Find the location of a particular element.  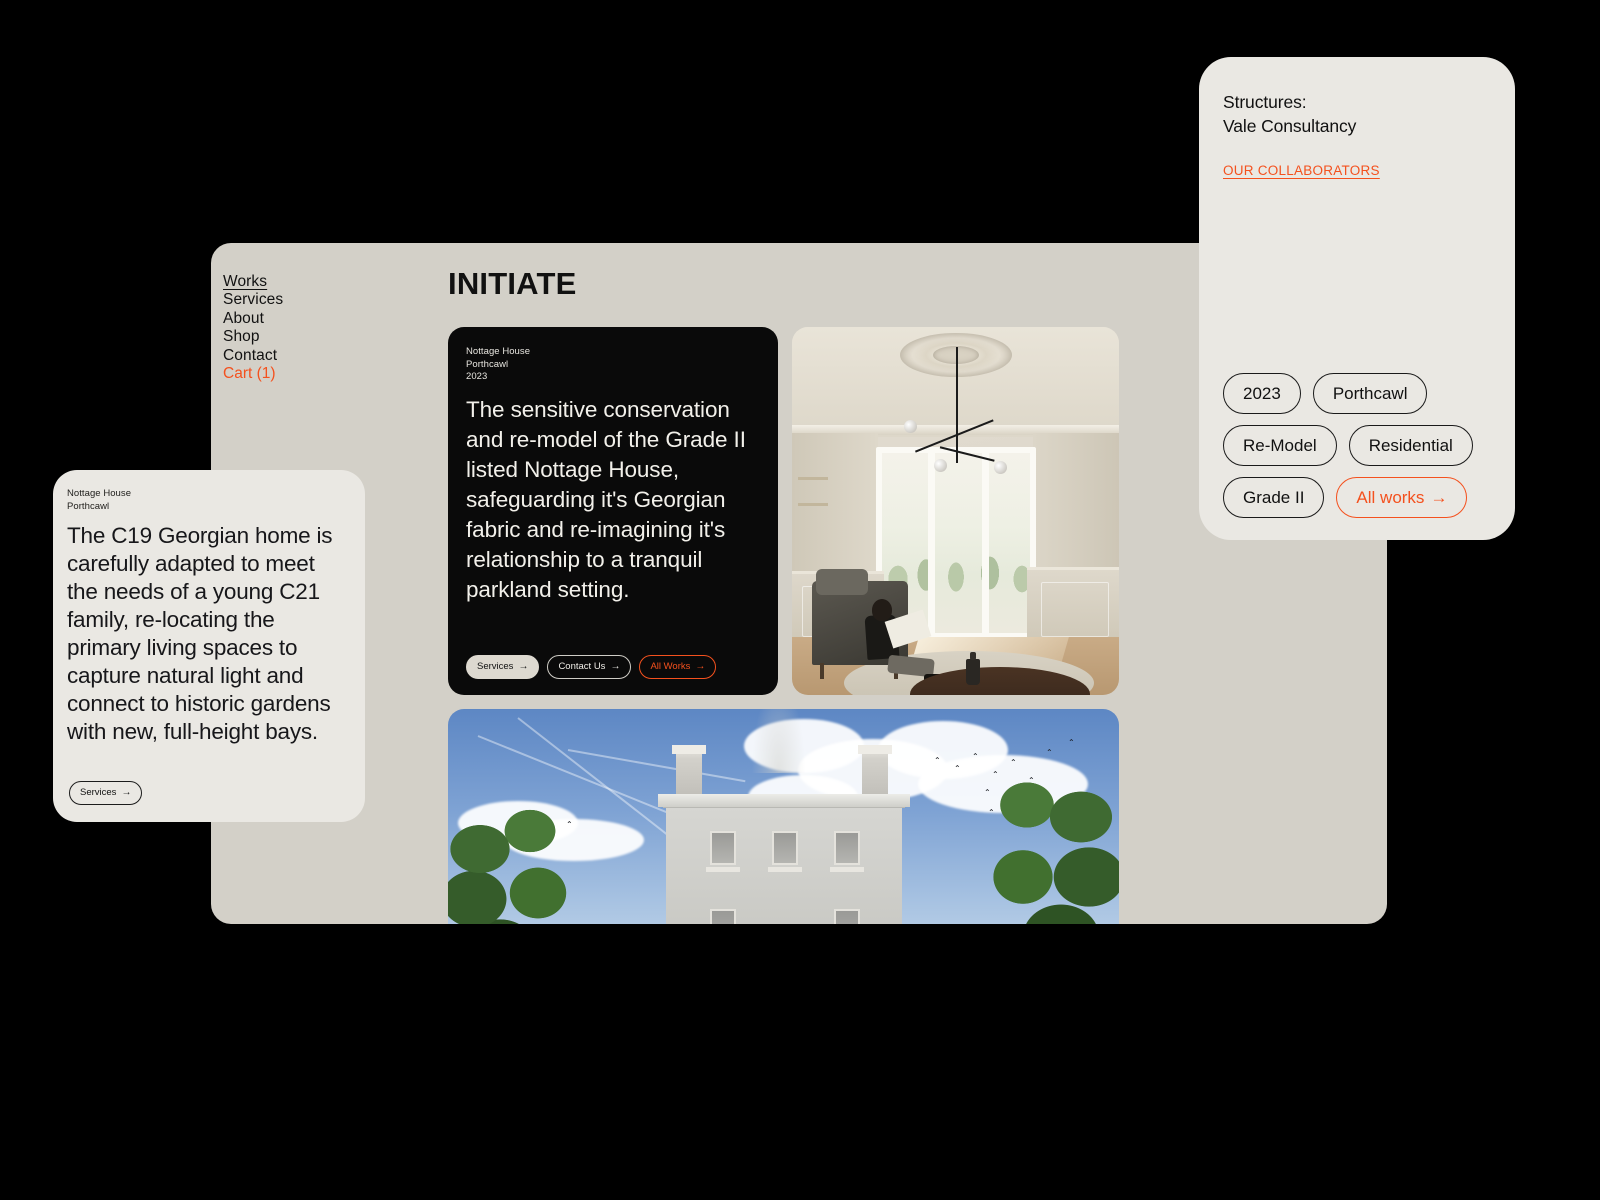

our-collaborators-link: OUR COLLABORATORS is located at coordinates (1301, 171).